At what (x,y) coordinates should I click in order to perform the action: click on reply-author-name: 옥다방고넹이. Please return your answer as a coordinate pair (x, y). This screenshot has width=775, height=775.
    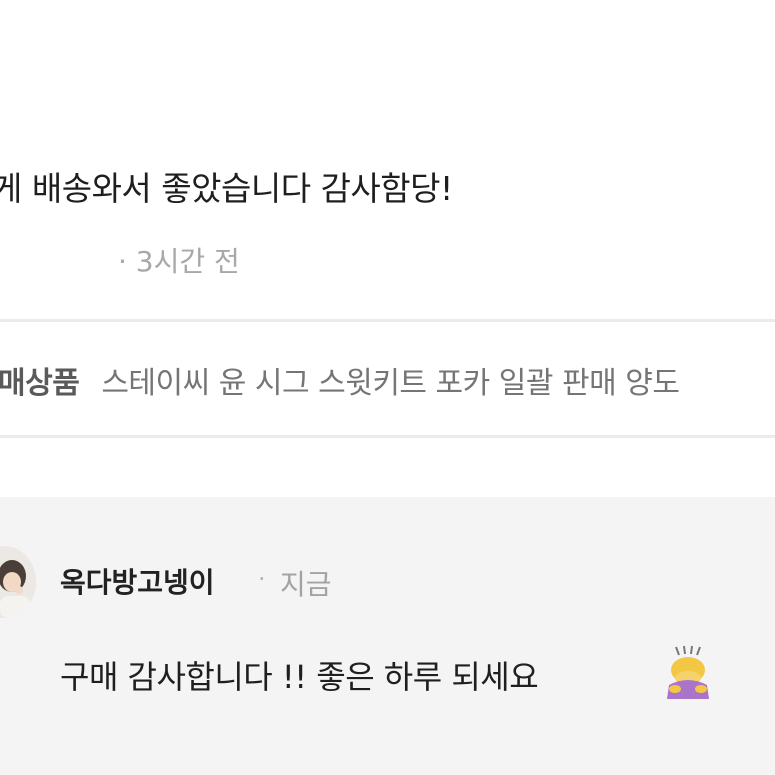
    Looking at the image, I should click on (137, 581).